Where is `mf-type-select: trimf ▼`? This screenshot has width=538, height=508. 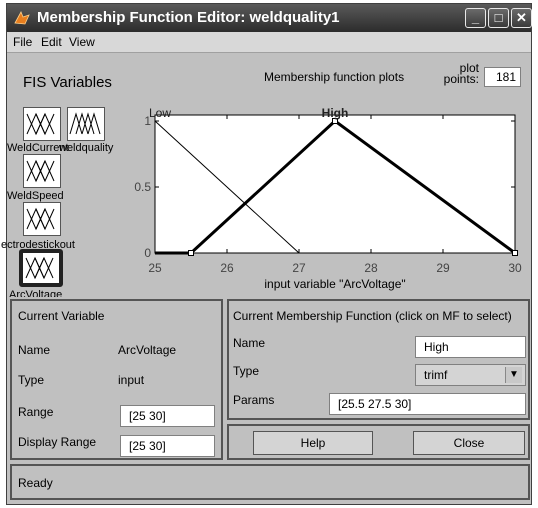
mf-type-select: trimf ▼ is located at coordinates (470, 375).